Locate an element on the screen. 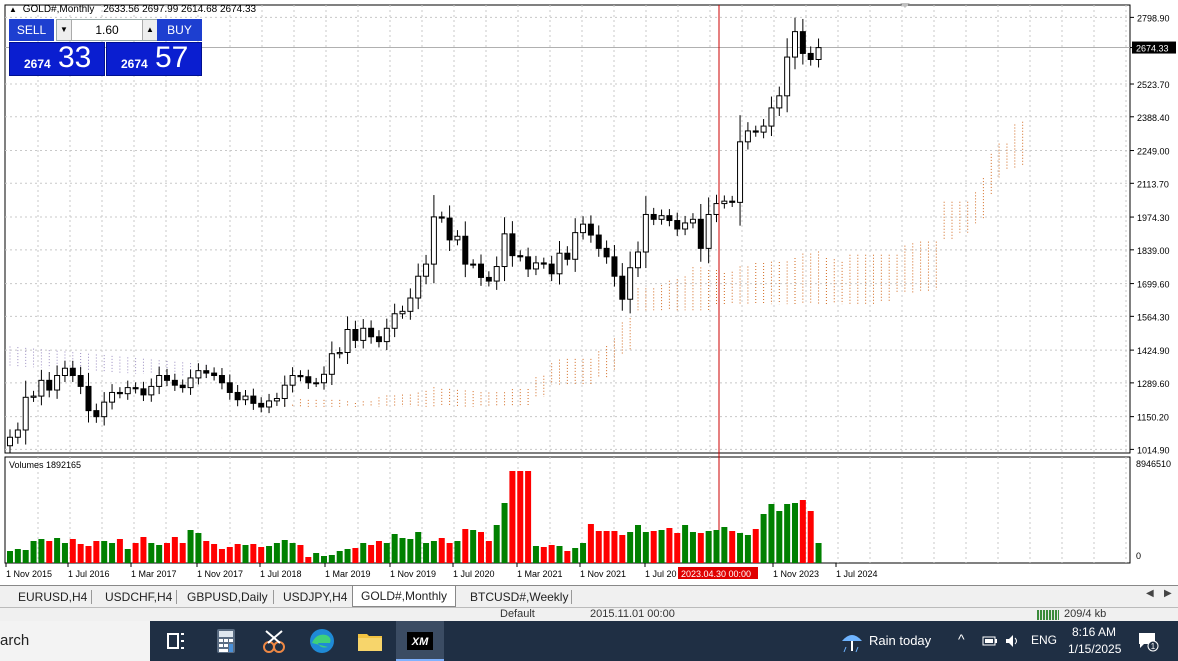 The image size is (1178, 661). tabs-scroll-right-icon: ▶ is located at coordinates (1168, 593).